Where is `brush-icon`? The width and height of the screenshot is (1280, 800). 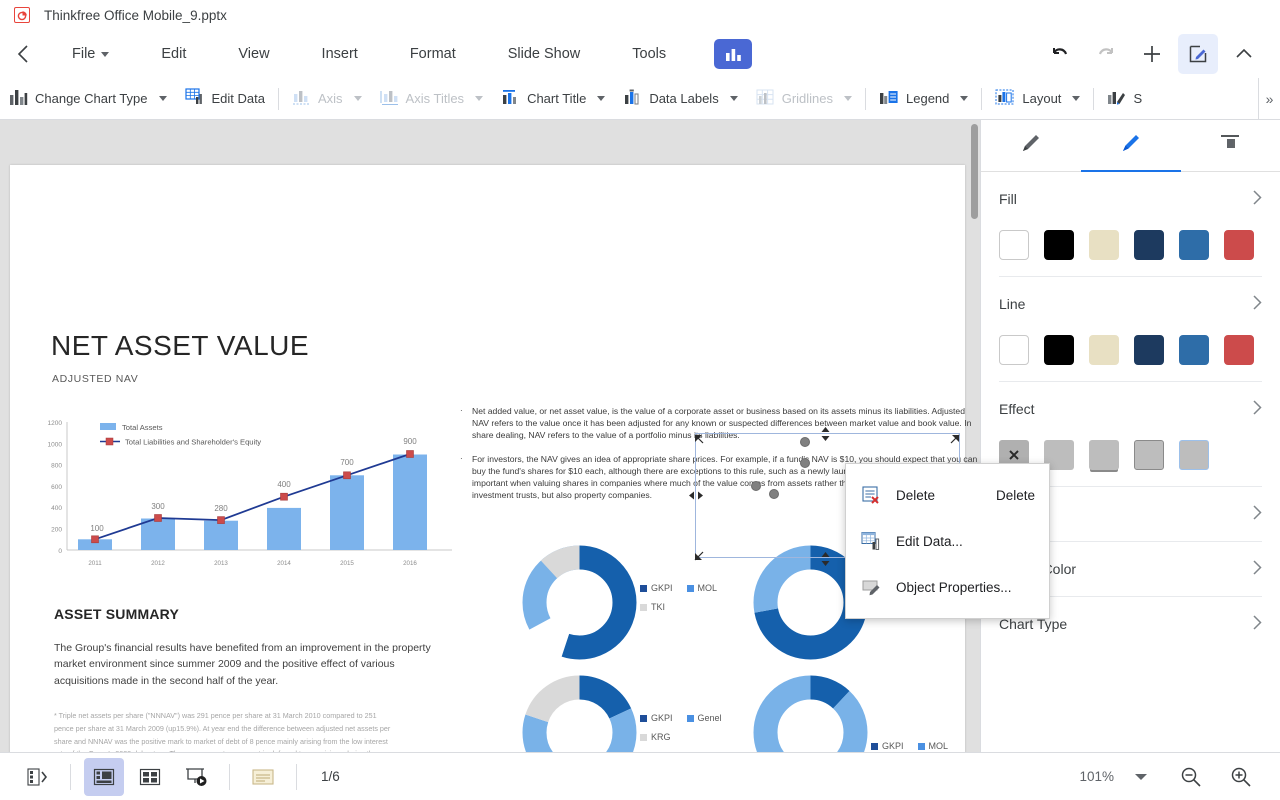
brush-icon is located at coordinates (1131, 145).